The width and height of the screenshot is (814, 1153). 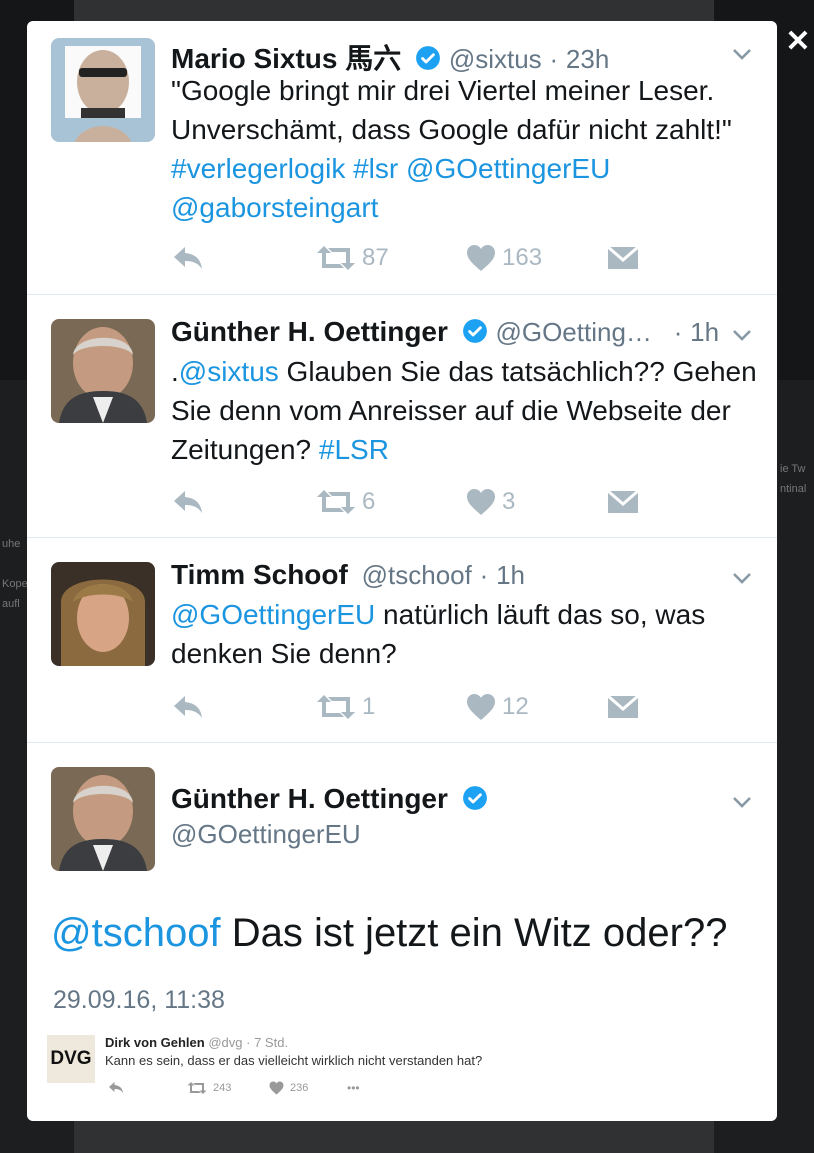 What do you see at coordinates (209, 1088) in the screenshot?
I see `embedded-retweet: 243` at bounding box center [209, 1088].